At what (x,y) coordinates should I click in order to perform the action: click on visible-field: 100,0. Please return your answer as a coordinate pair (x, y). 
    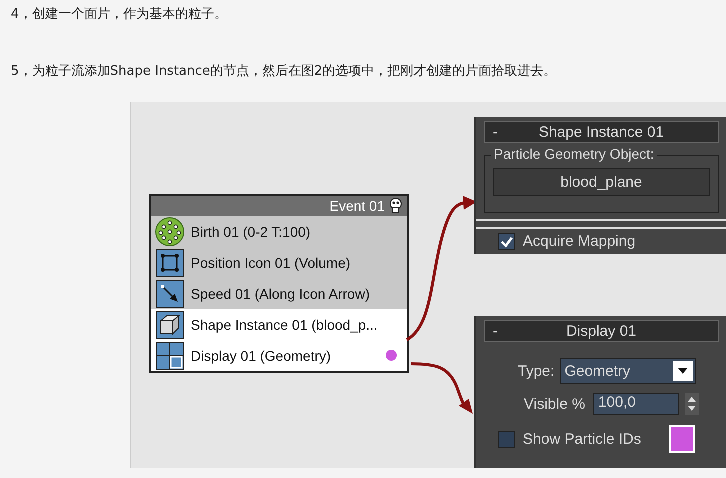
    Looking at the image, I should click on (636, 404).